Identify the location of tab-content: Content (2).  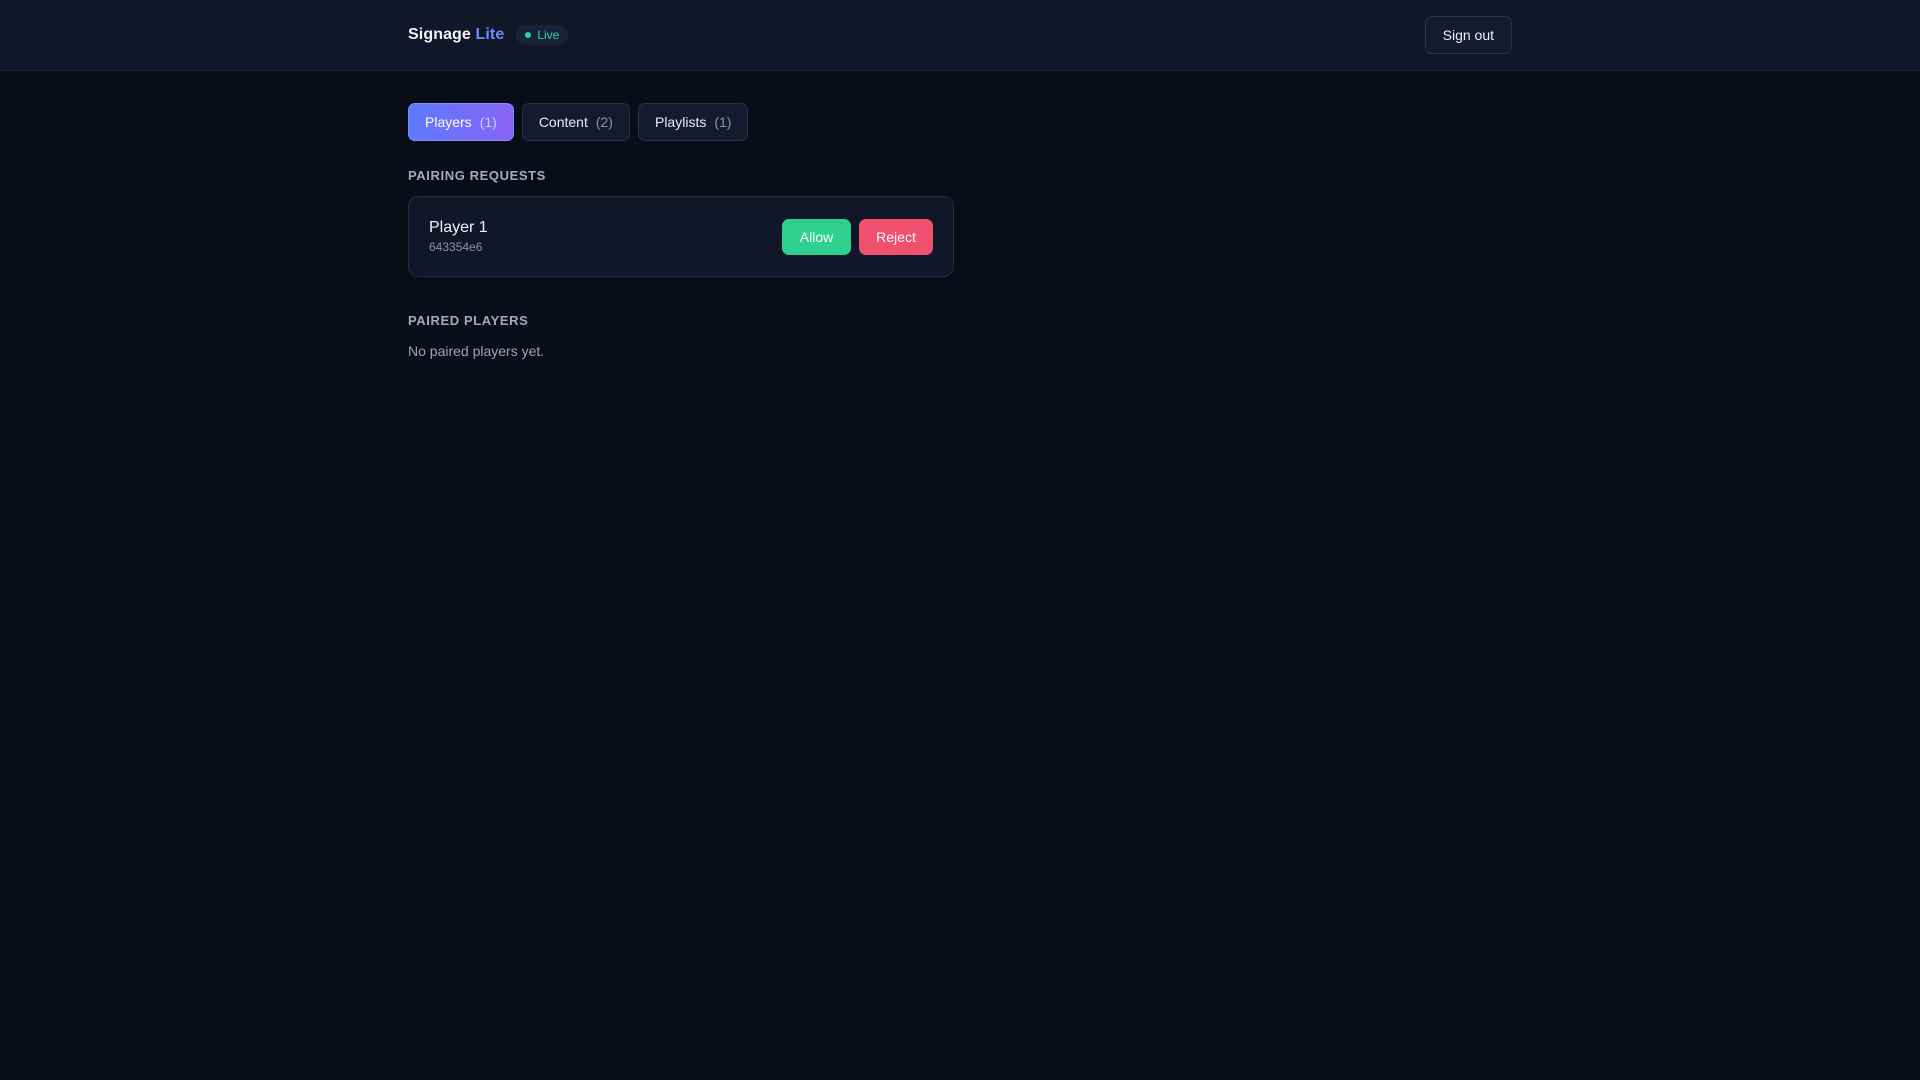
(575, 122).